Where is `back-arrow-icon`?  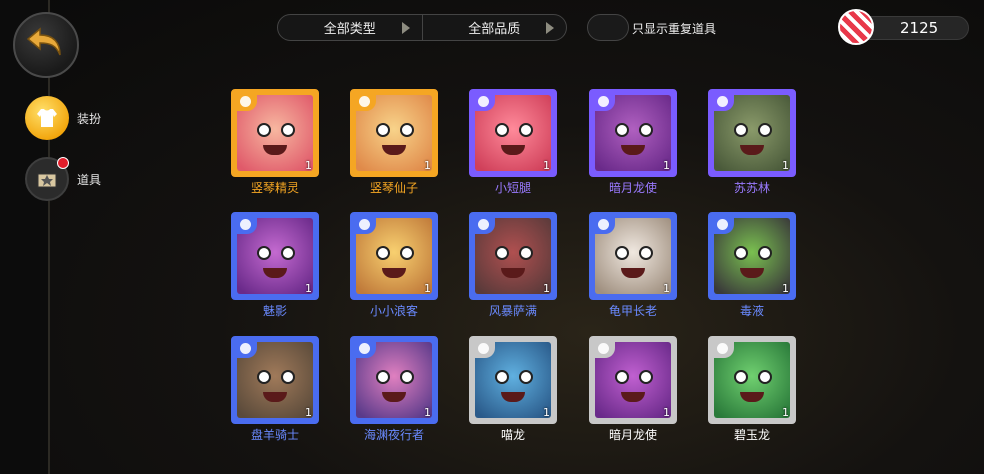 back-arrow-icon is located at coordinates (46, 45).